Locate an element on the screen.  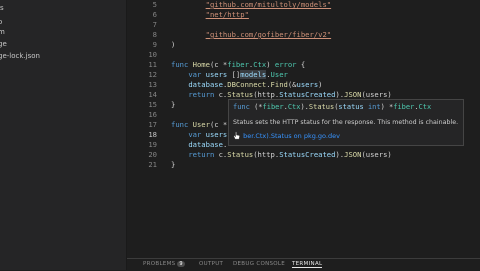
code-line: "net/http" is located at coordinates (210, 14).